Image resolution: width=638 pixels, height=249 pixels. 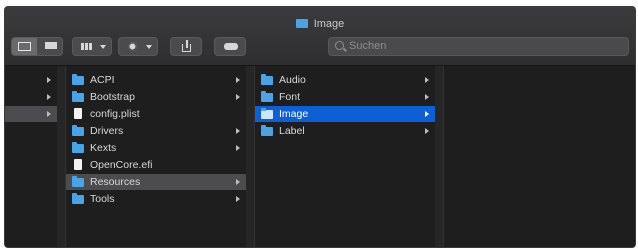 I want to click on group-button, so click(x=92, y=46).